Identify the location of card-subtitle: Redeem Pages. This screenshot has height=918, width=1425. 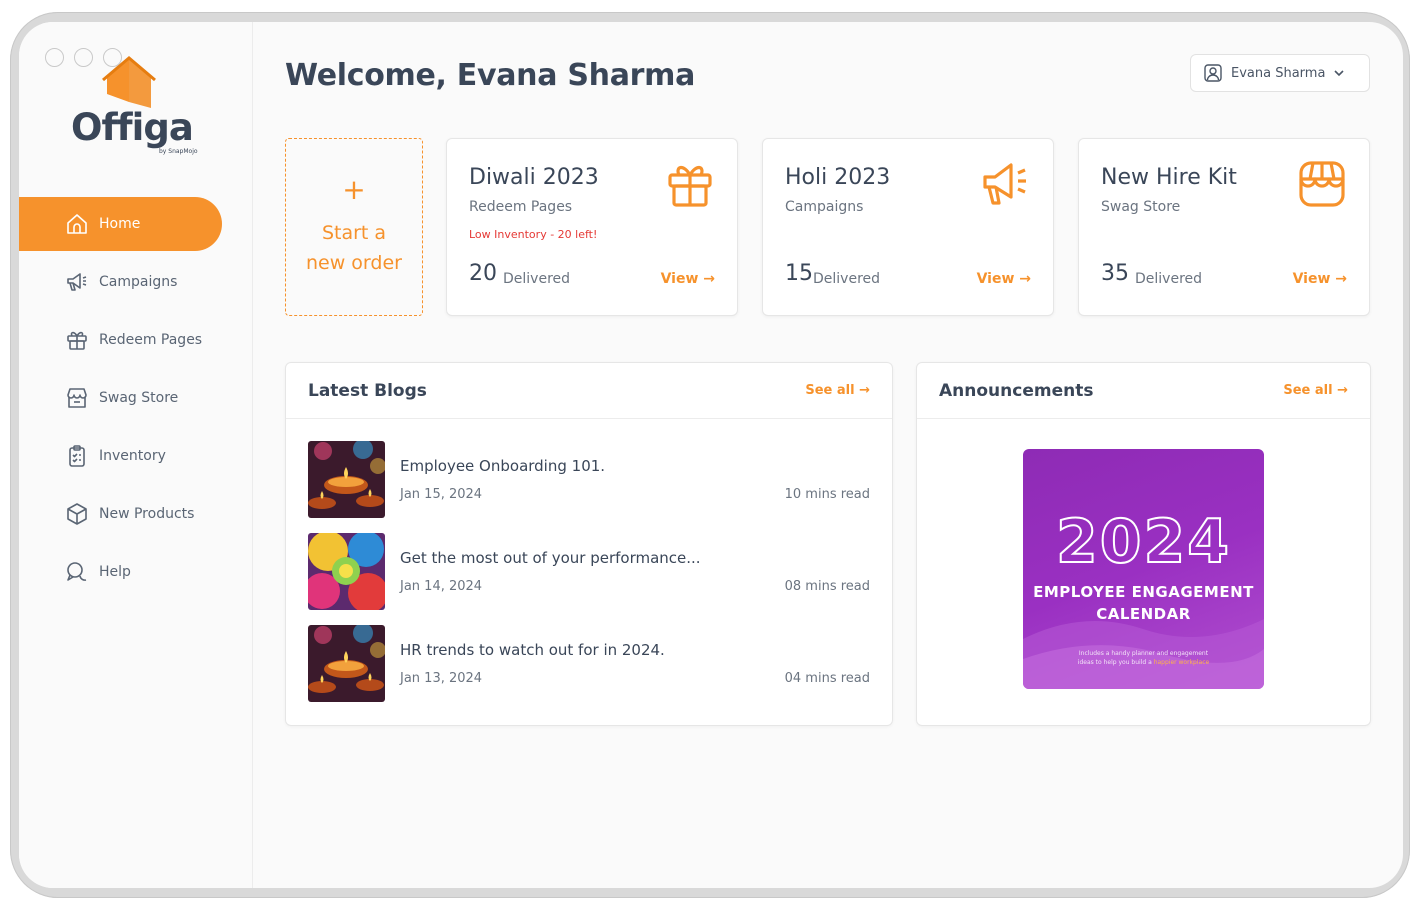
(521, 207).